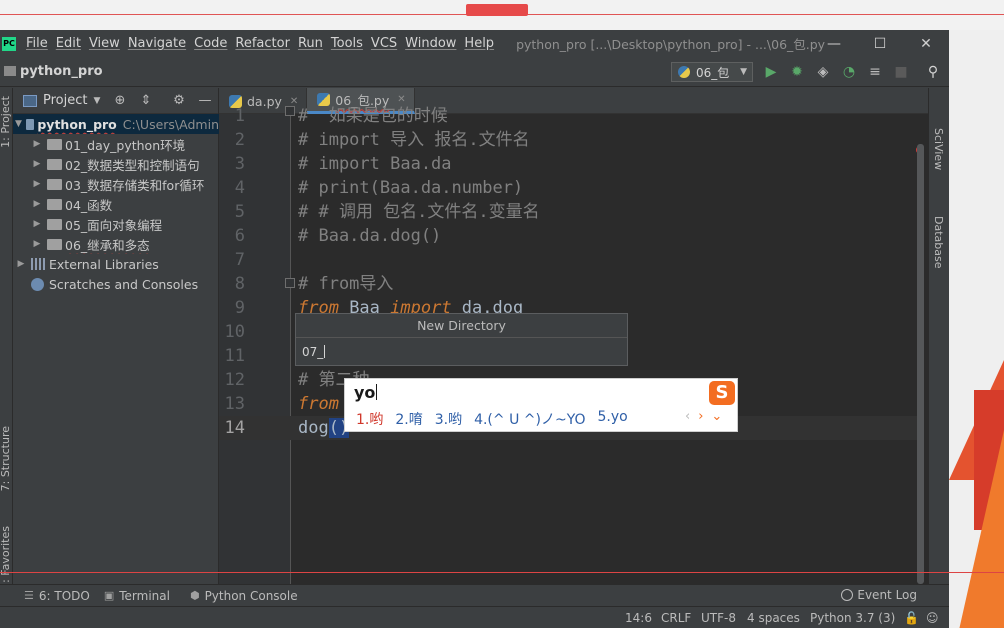  What do you see at coordinates (61, 71) in the screenshot?
I see `breadcrumb-project: python_pro` at bounding box center [61, 71].